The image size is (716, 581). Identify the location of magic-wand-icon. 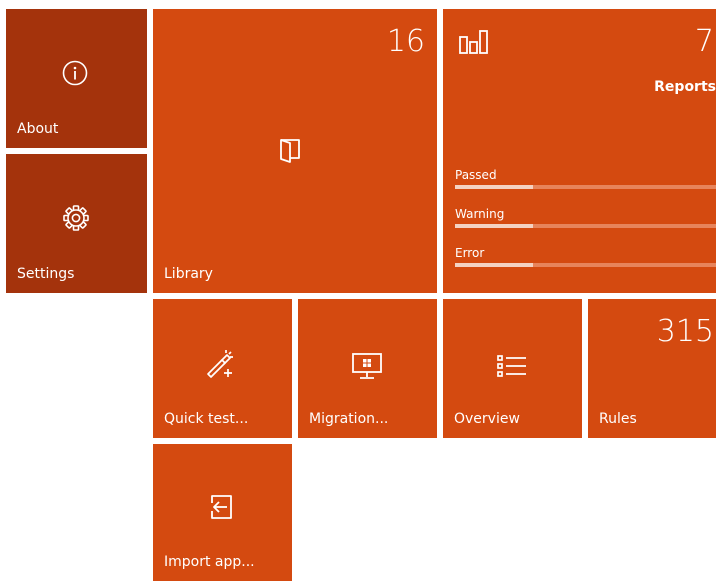
(220, 364).